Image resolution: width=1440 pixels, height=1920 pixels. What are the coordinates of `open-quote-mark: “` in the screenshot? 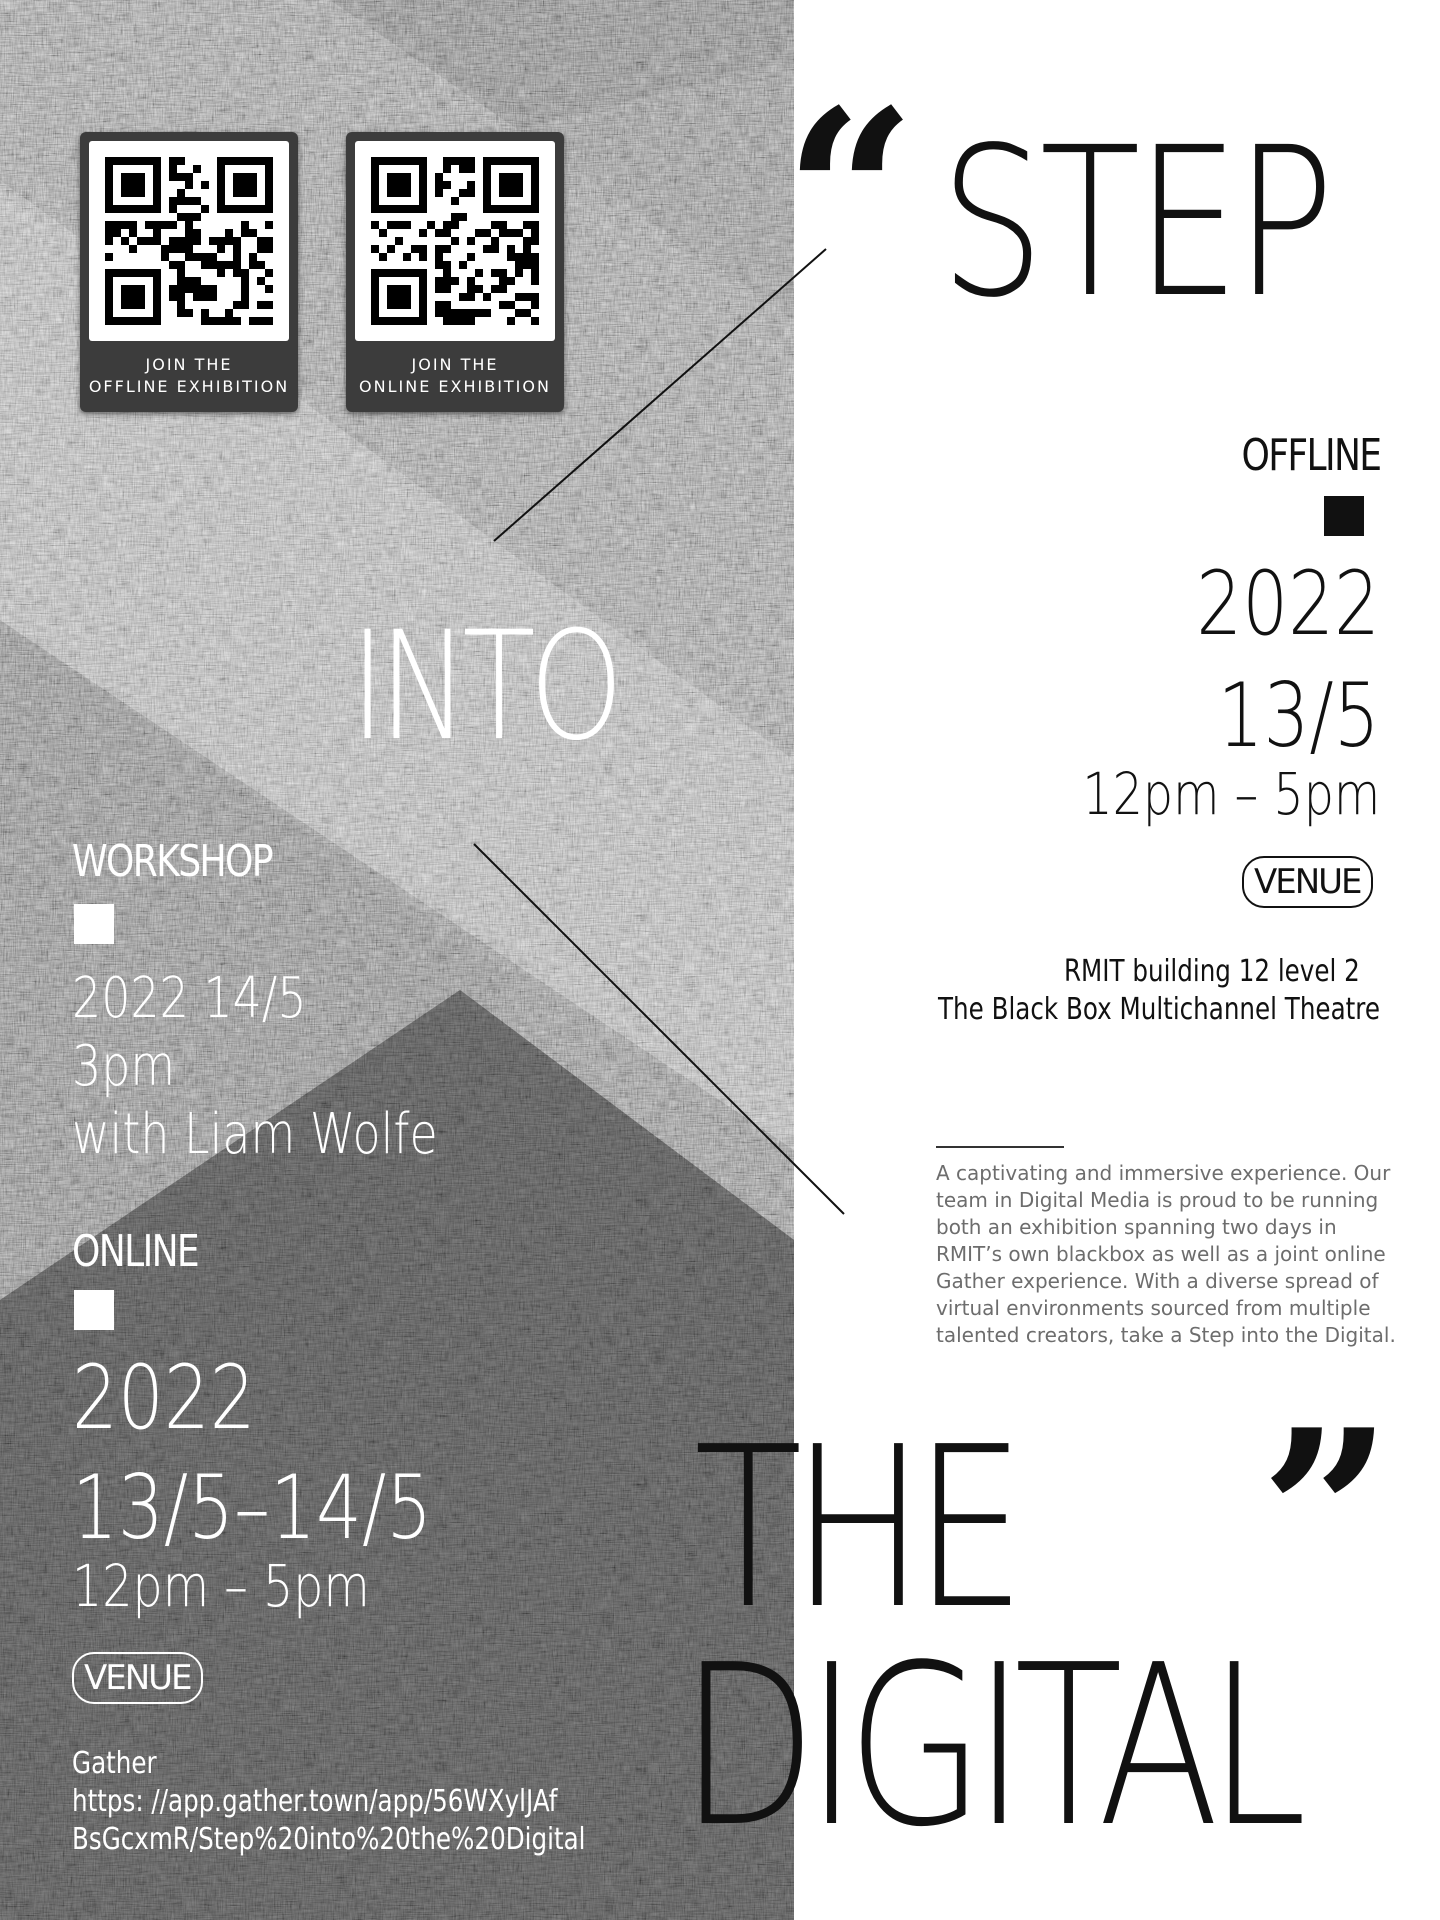 It's located at (850, 195).